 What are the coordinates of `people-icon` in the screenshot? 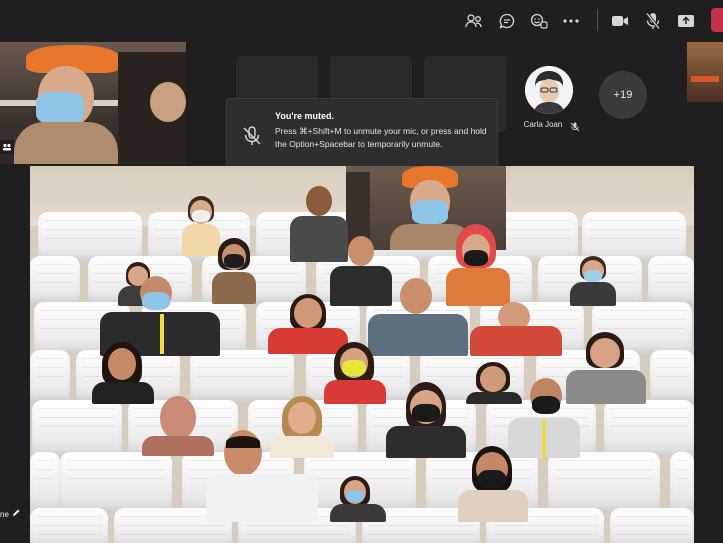 It's located at (474, 21).